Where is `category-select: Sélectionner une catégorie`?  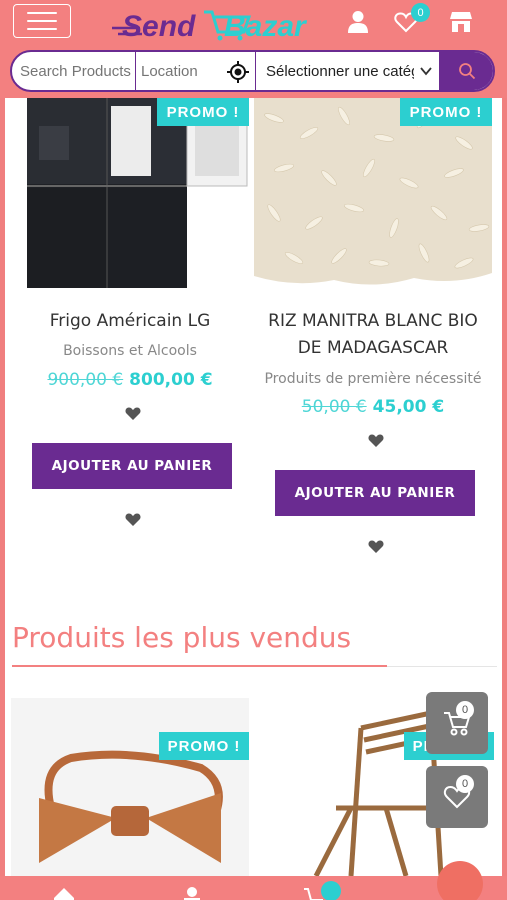 category-select: Sélectionner une catégorie is located at coordinates (348, 71).